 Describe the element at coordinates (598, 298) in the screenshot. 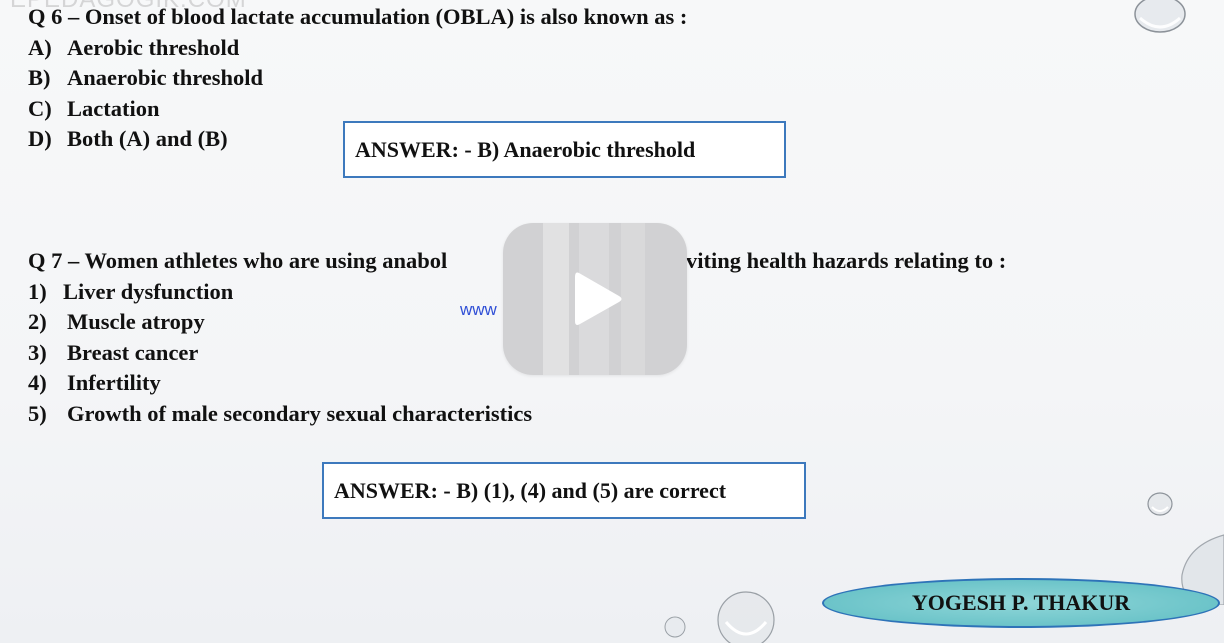

I see `play-icon` at that location.